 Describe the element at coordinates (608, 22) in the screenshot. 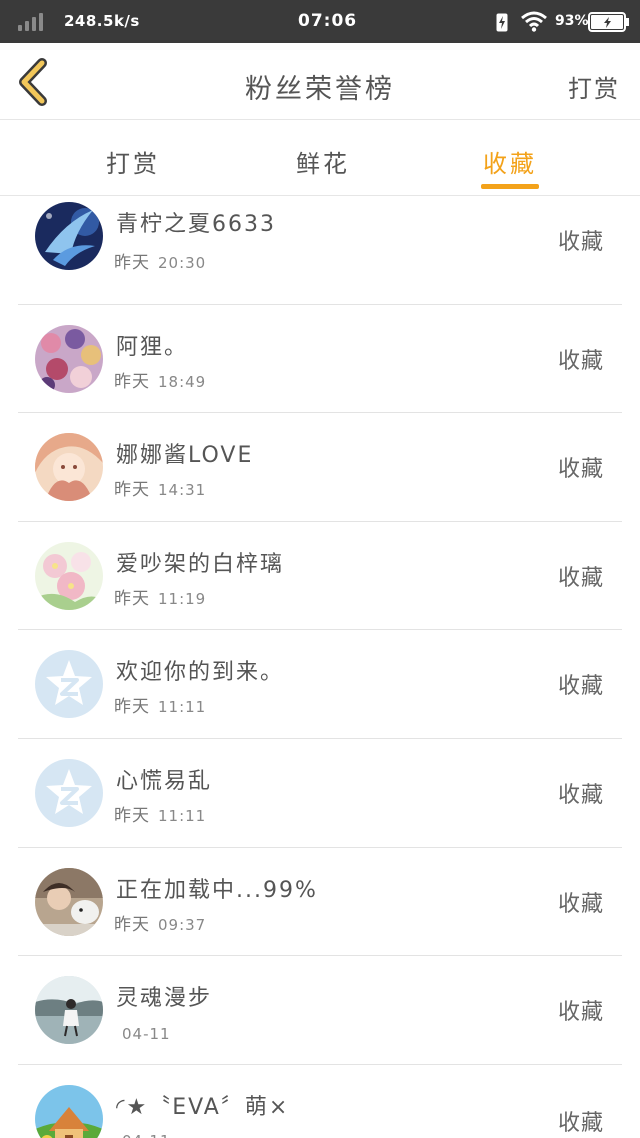

I see `battery-icon` at that location.